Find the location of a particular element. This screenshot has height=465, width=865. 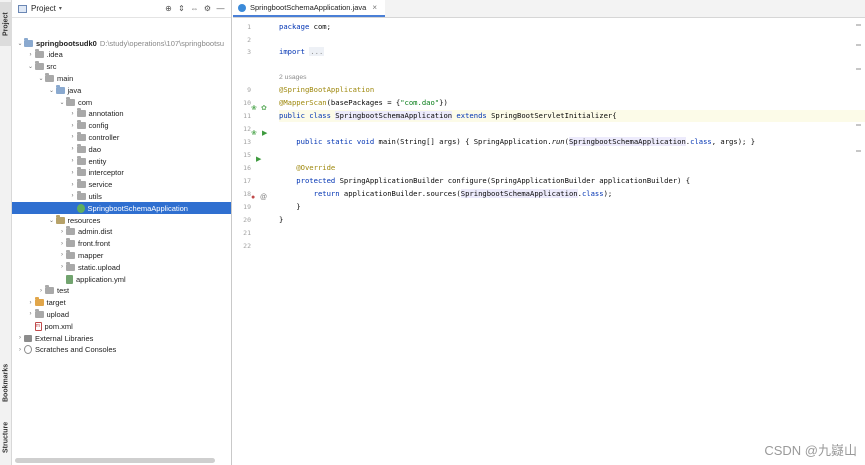

project-tool-tab: Project is located at coordinates (6, 24).